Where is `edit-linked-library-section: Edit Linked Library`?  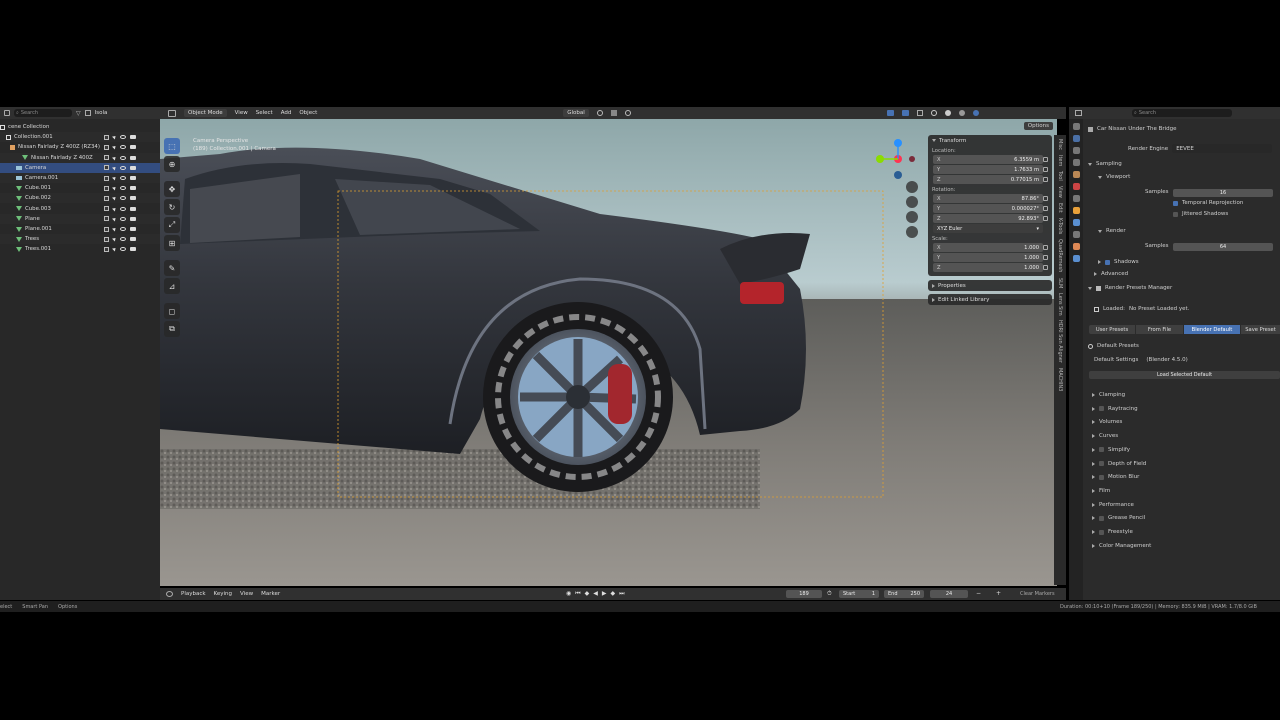
edit-linked-library-section: Edit Linked Library is located at coordinates (990, 299).